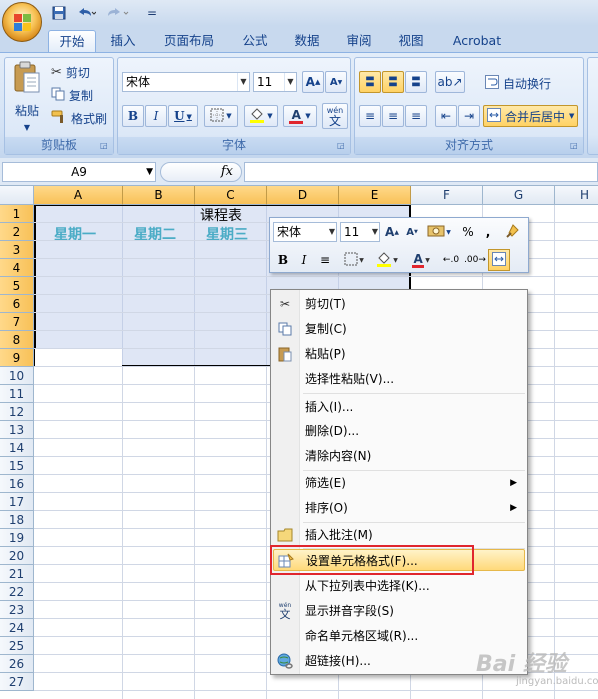 The height and width of the screenshot is (699, 598). What do you see at coordinates (399, 456) in the screenshot?
I see `menu-item-clear-contents: 清除内容(N)` at bounding box center [399, 456].